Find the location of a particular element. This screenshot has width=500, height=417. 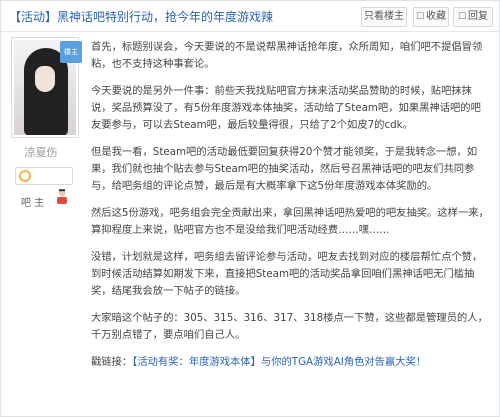

topic-link: 【活动有奖：年度游戏本体】与你的TGA游戏AI角色对告赢大奖！ is located at coordinates (279, 362).